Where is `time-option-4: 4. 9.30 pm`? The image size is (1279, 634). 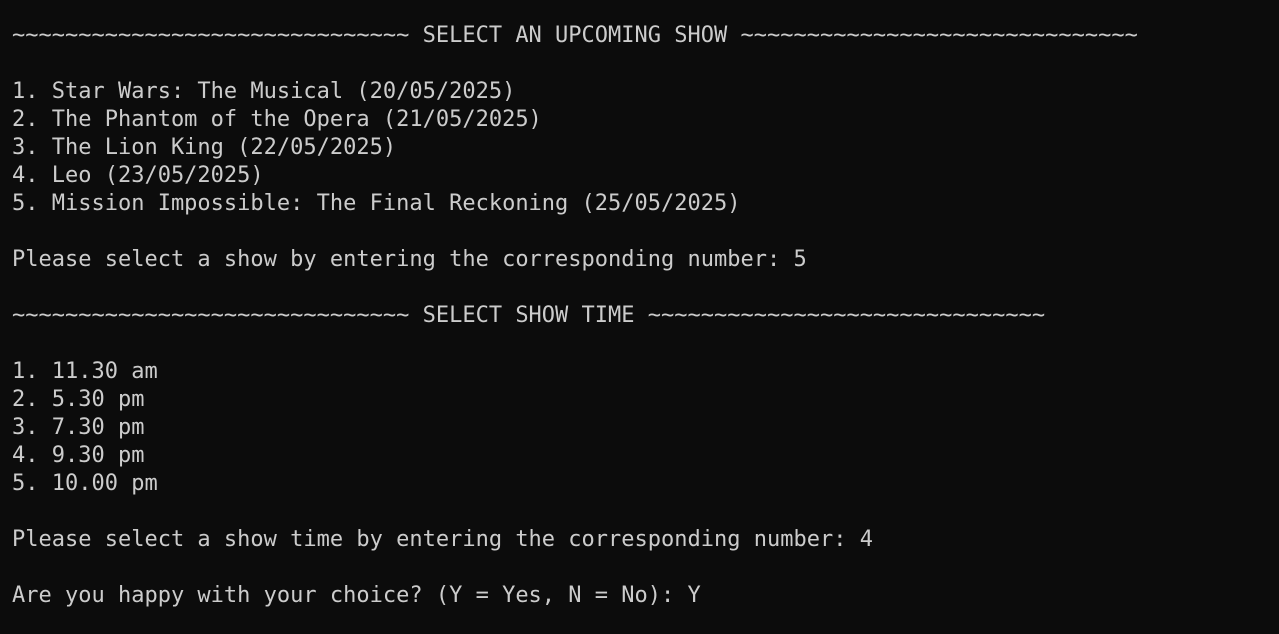 time-option-4: 4. 9.30 pm is located at coordinates (78, 455).